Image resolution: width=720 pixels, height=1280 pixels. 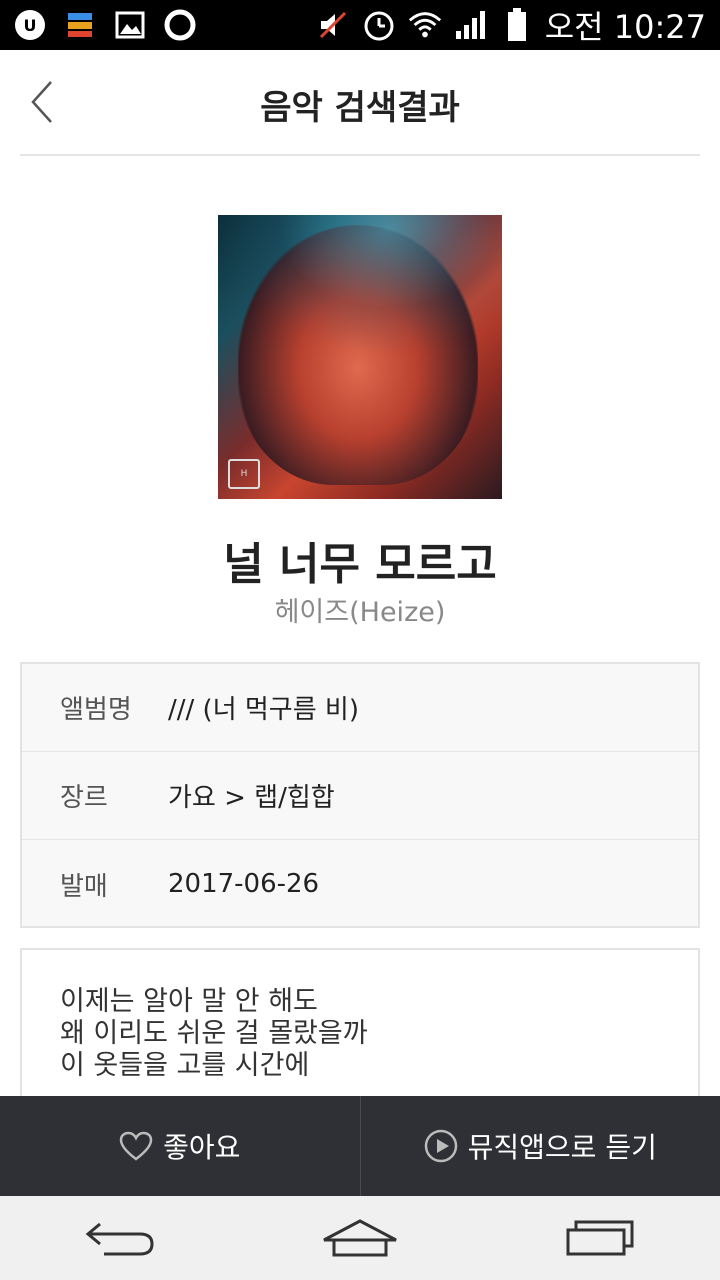 I want to click on circle-record-icon, so click(x=180, y=25).